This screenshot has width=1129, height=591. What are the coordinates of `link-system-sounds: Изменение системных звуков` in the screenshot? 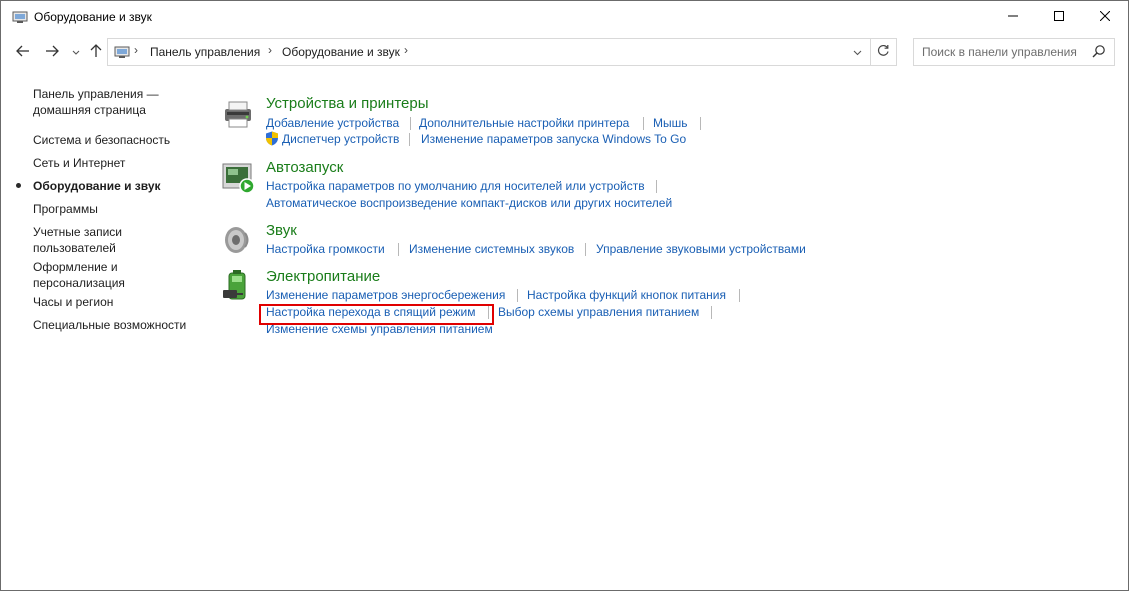 It's located at (491, 249).